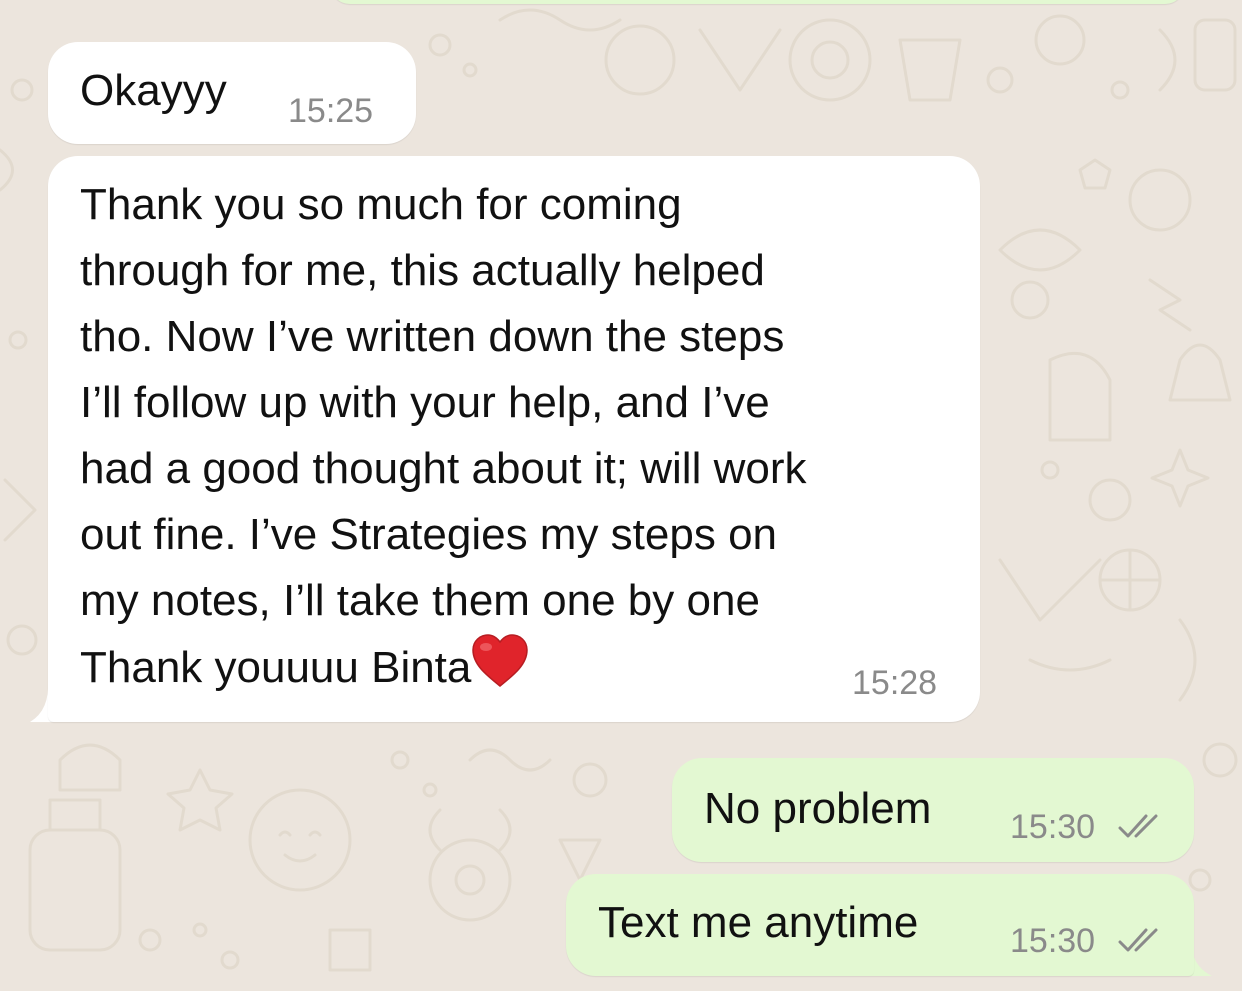  Describe the element at coordinates (758, 922) in the screenshot. I see `message-text: Text me anytime` at that location.